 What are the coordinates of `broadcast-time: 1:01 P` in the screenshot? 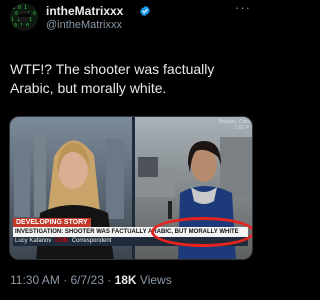 It's located at (241, 128).